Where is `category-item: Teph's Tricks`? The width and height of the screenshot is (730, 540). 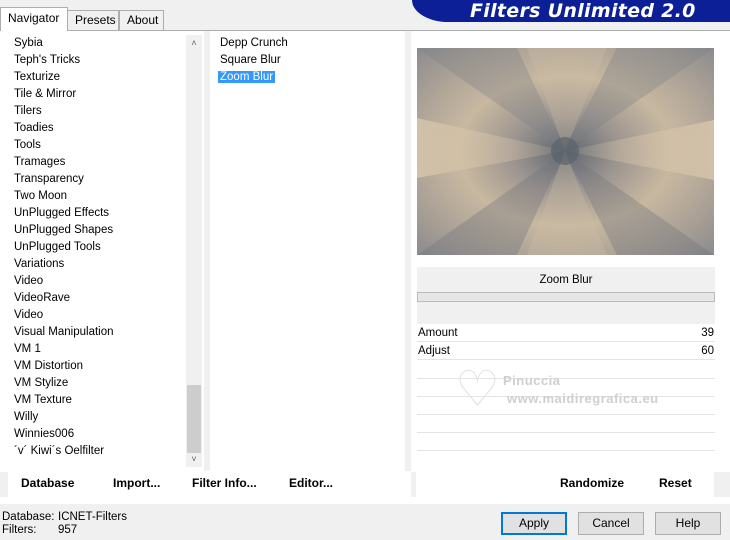 category-item: Teph's Tricks is located at coordinates (106, 60).